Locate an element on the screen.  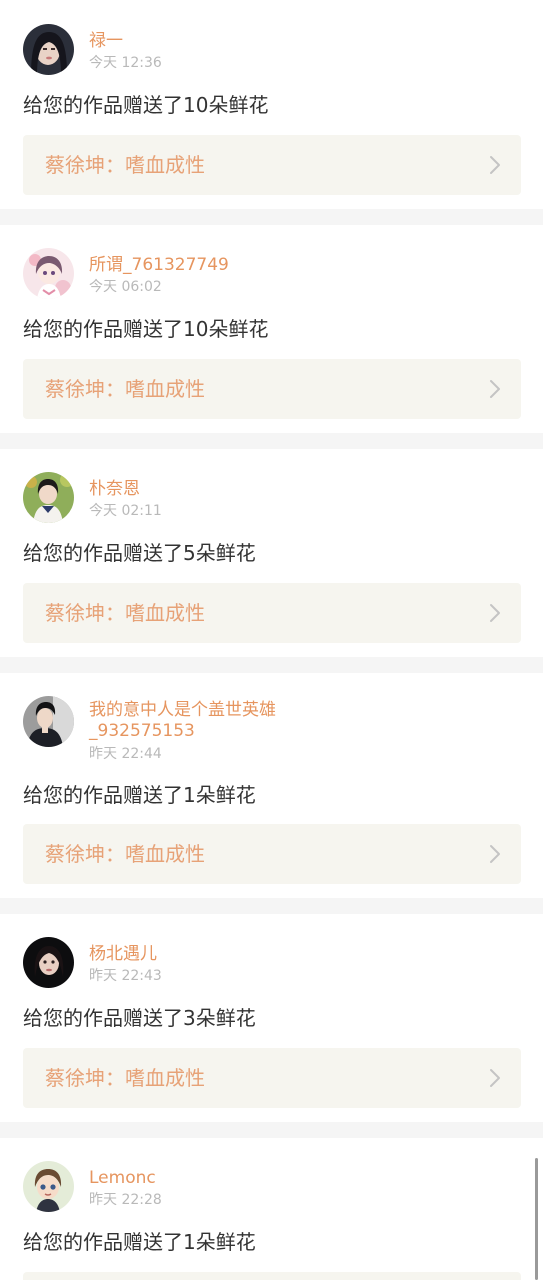
timestamp: 今天 06:02 is located at coordinates (125, 287).